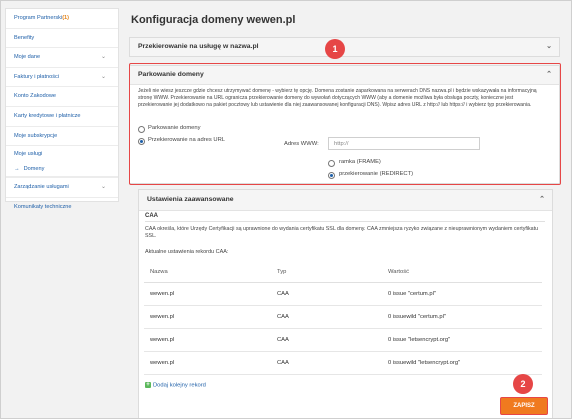  I want to click on divider, so click(345, 221).